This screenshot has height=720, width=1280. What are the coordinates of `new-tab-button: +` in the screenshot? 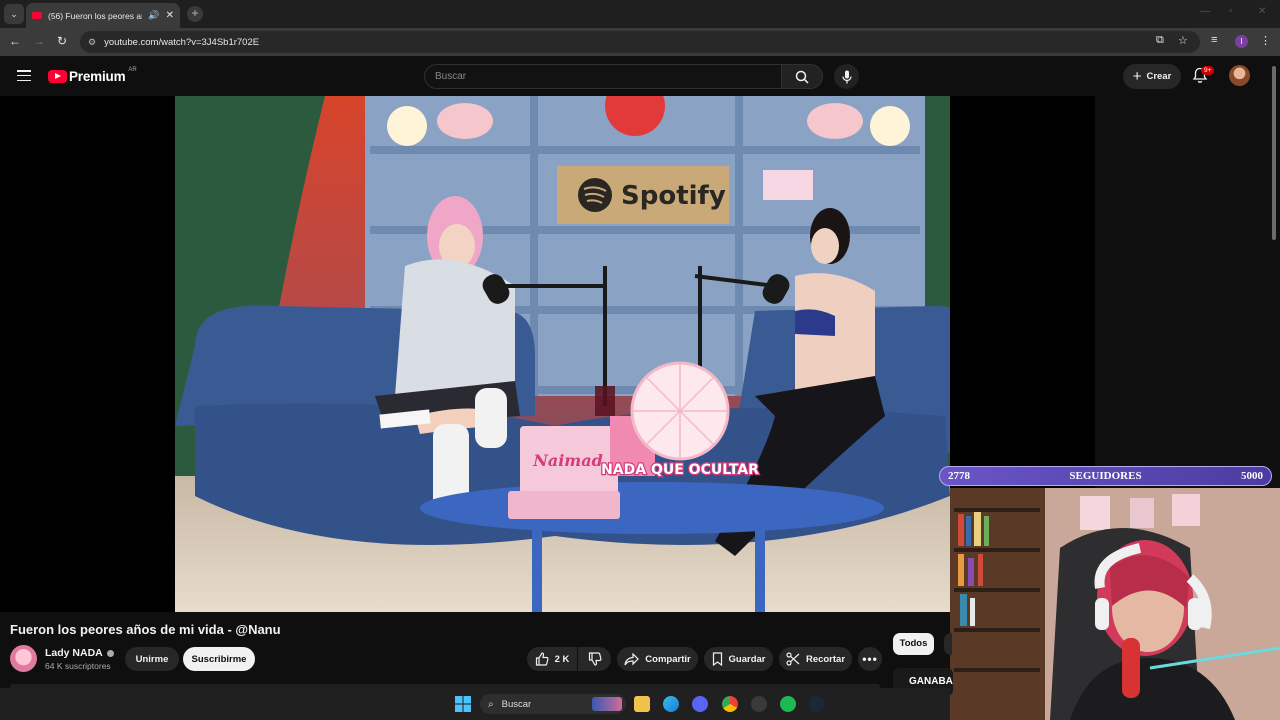 It's located at (195, 14).